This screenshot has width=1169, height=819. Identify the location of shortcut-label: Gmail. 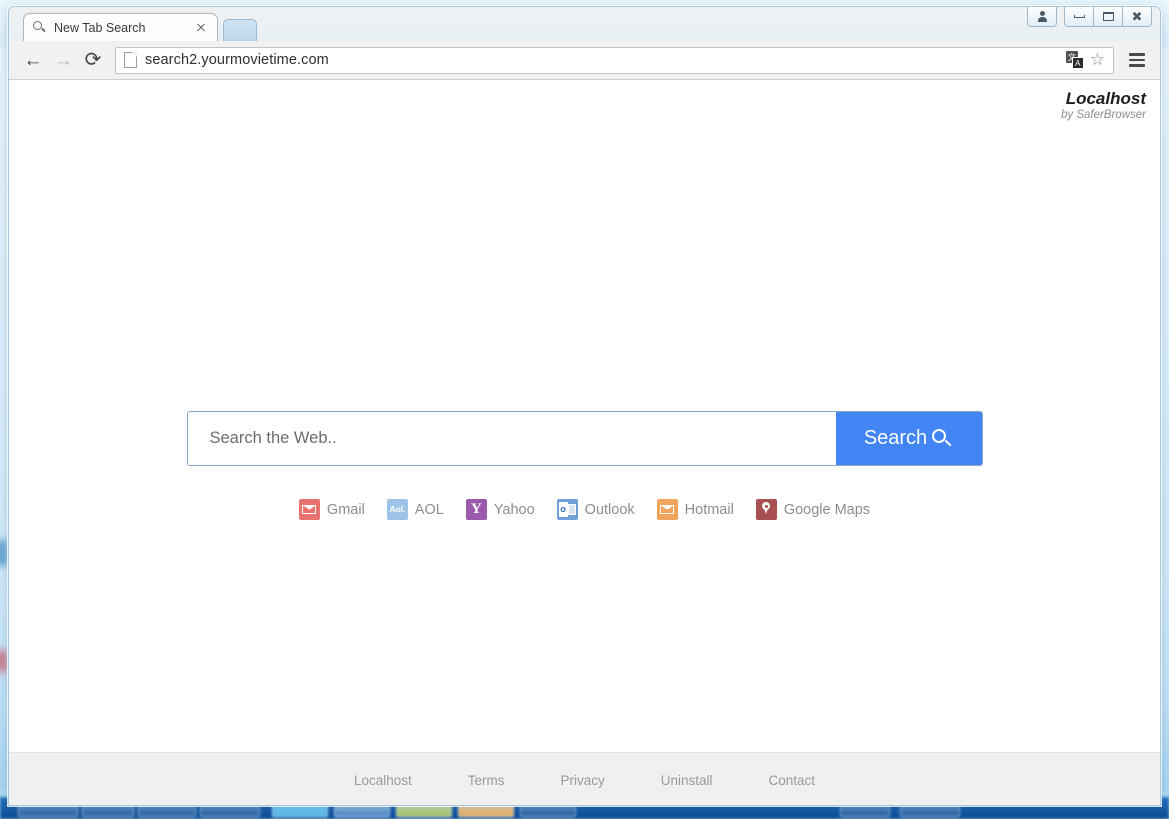
(345, 509).